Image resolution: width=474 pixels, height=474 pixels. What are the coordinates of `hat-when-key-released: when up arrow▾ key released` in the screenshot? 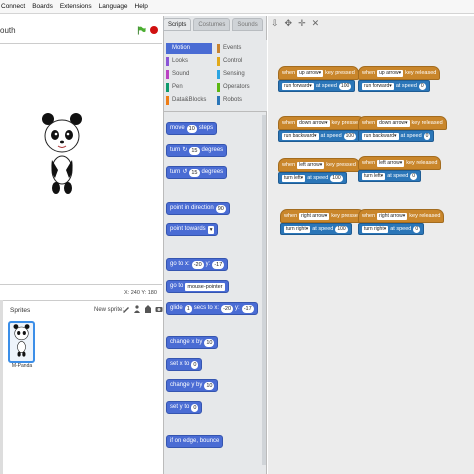 It's located at (399, 73).